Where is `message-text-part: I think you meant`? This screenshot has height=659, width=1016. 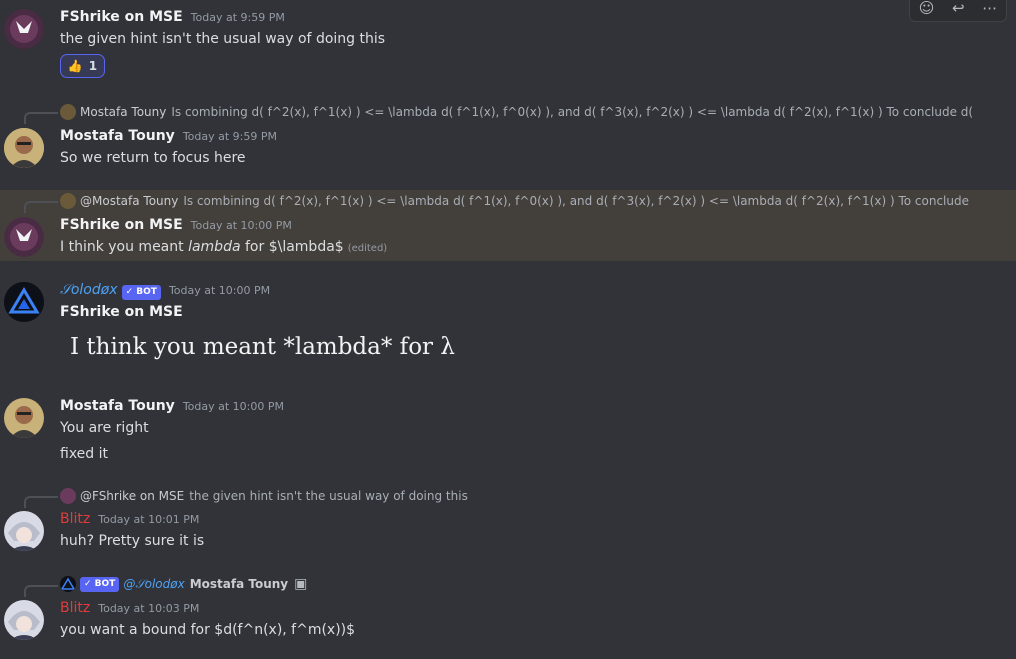 message-text-part: I think you meant is located at coordinates (124, 247).